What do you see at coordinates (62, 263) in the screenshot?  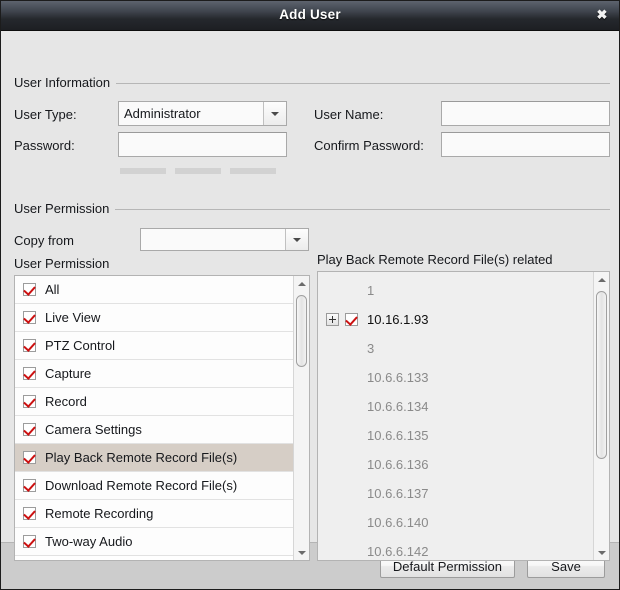 I see `left-list-title: User Permission` at bounding box center [62, 263].